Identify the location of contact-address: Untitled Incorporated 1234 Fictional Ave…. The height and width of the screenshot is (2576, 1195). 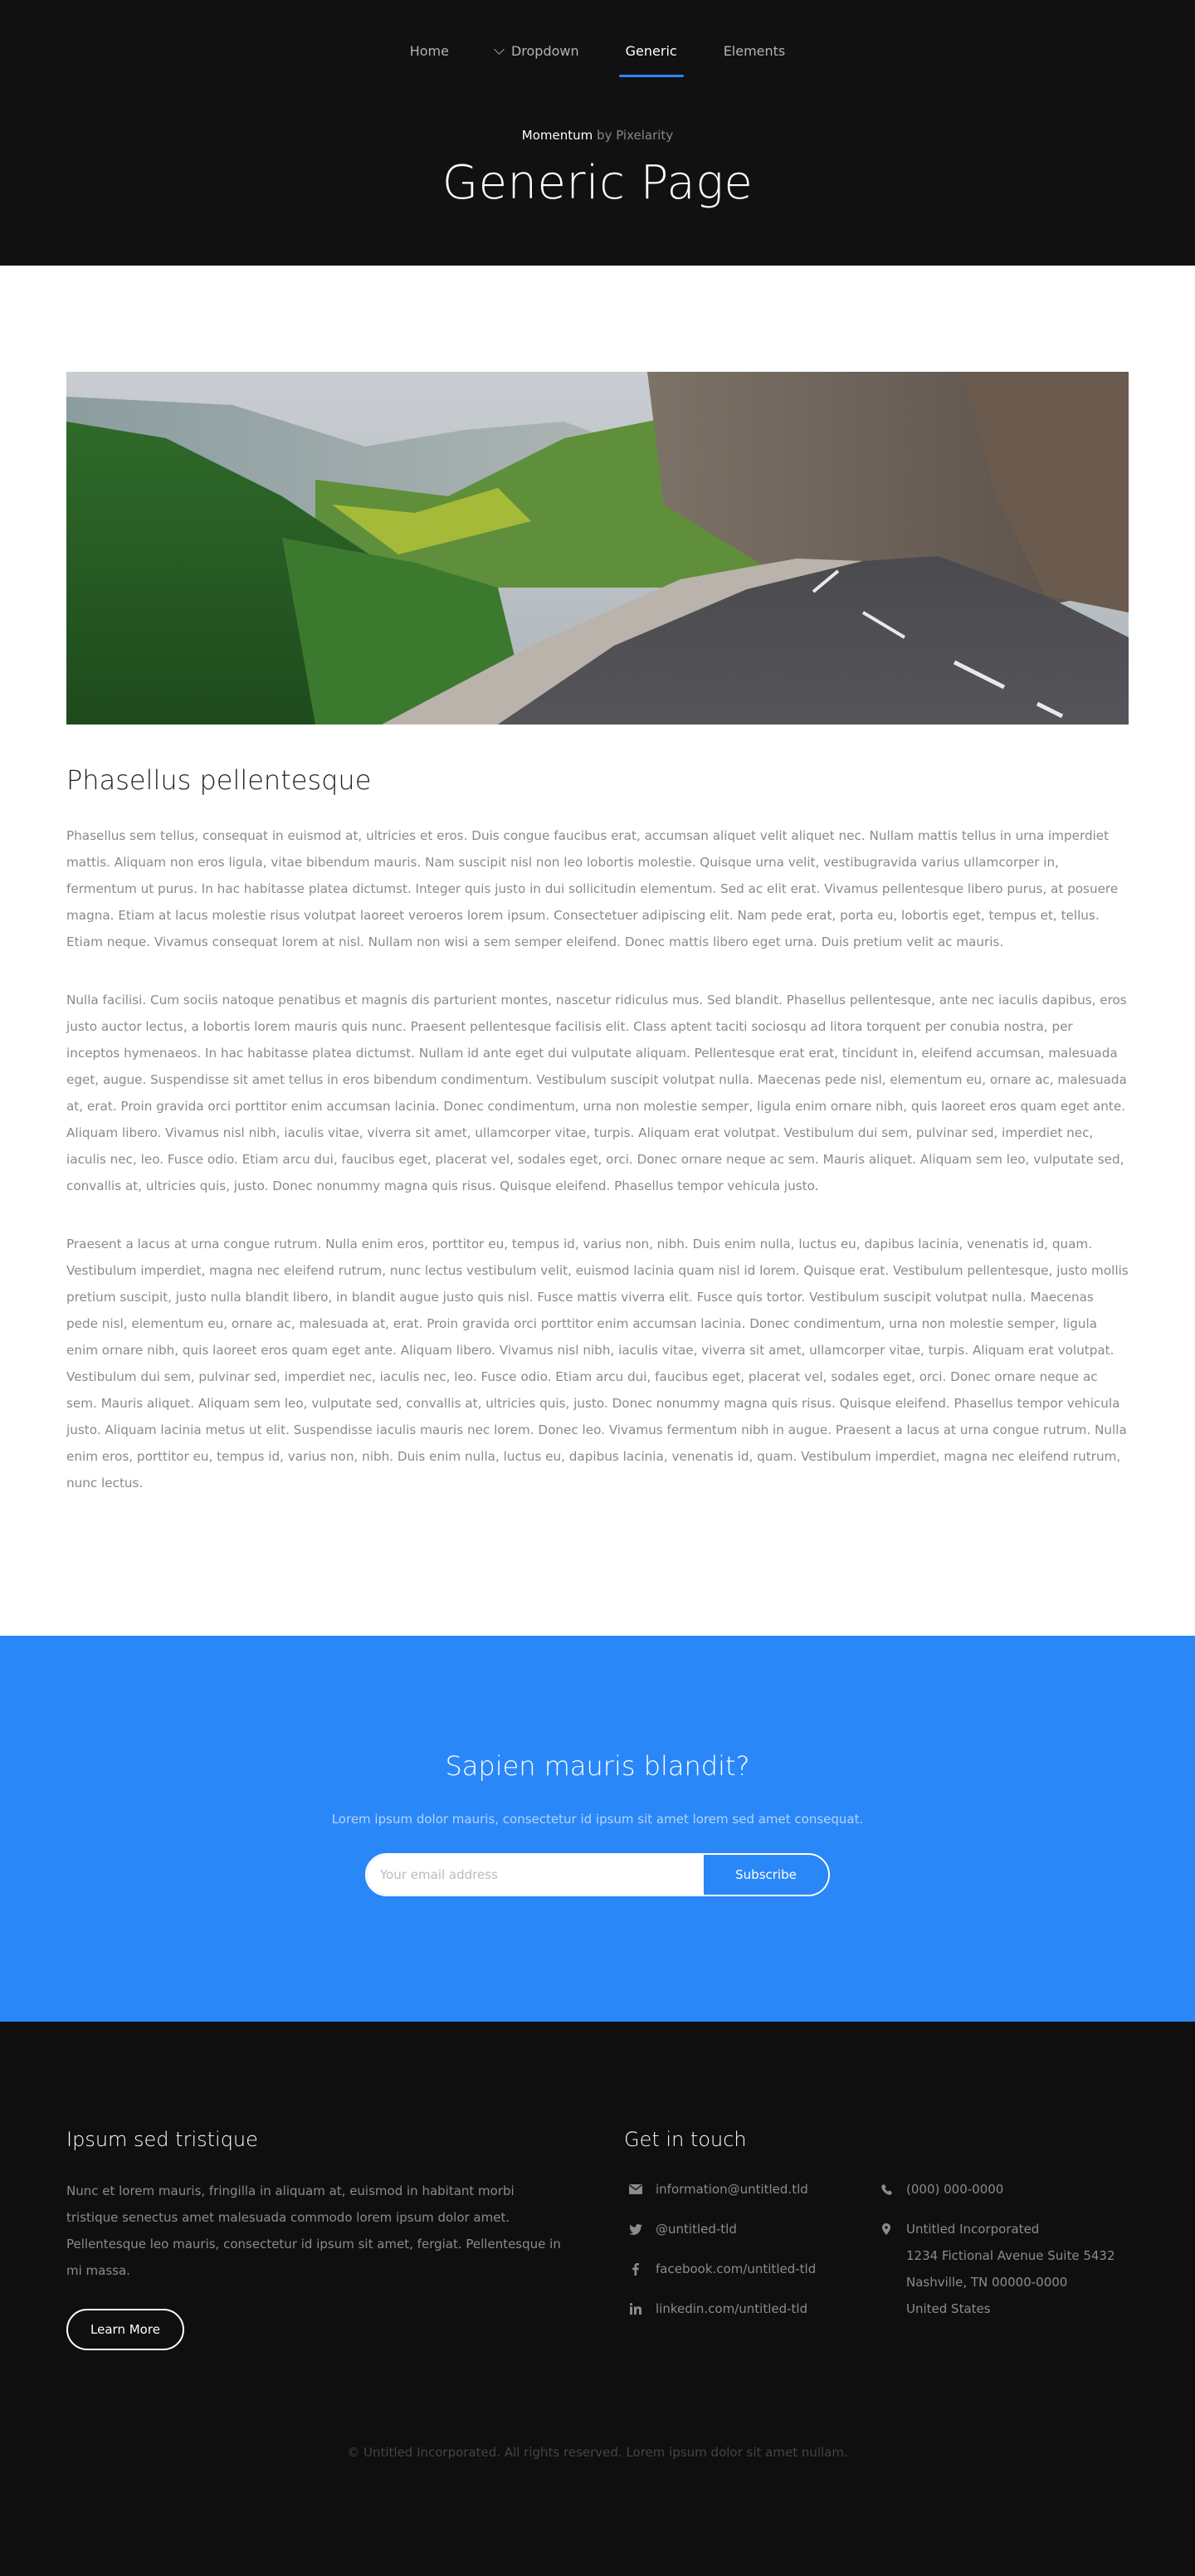
(1000, 2269).